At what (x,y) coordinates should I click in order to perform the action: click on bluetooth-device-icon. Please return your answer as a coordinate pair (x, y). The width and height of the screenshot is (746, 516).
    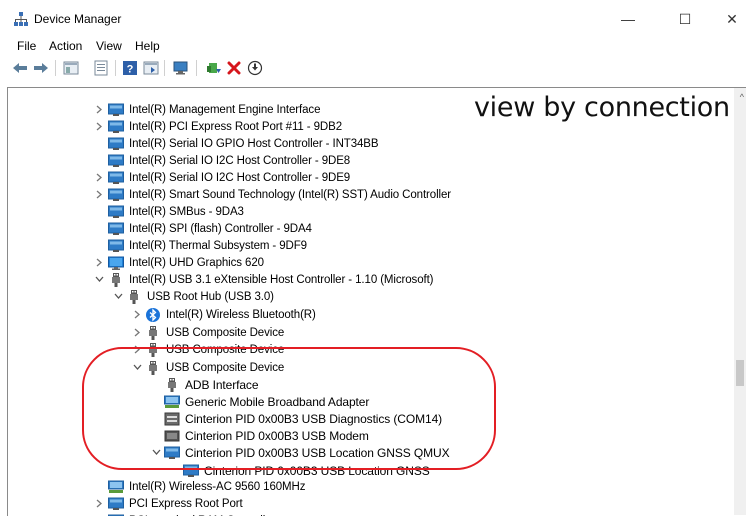
    Looking at the image, I should click on (155, 315).